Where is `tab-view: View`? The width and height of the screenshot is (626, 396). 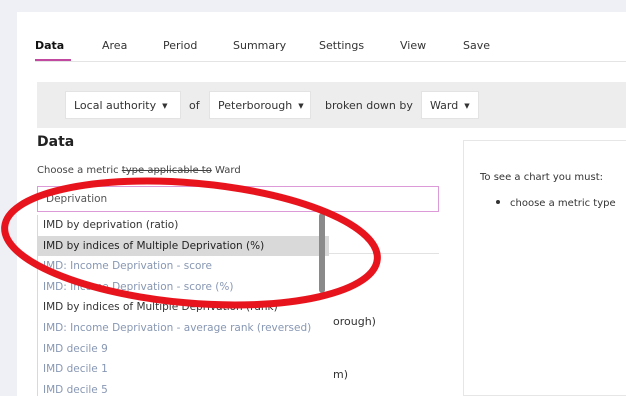
tab-view: View is located at coordinates (413, 45).